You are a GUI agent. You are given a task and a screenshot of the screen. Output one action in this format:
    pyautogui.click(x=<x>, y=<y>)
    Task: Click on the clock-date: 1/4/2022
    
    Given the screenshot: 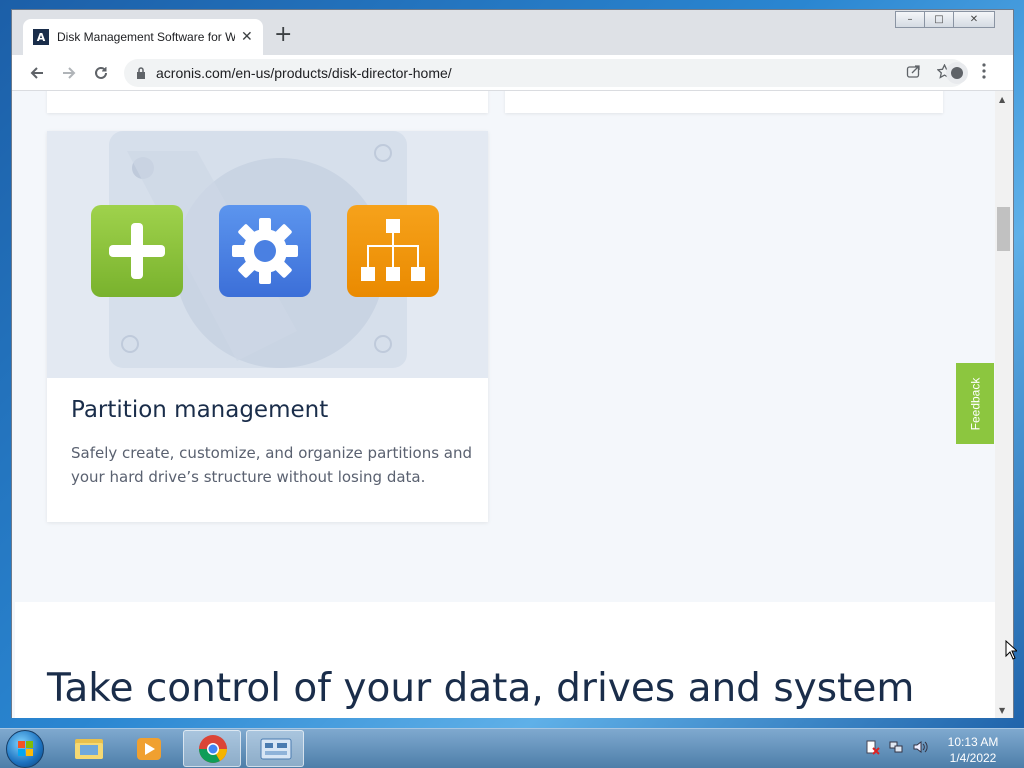 What is the action you would take?
    pyautogui.click(x=973, y=758)
    